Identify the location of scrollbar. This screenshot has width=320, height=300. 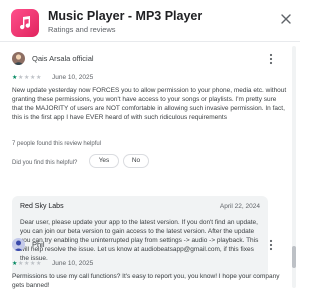
(294, 167).